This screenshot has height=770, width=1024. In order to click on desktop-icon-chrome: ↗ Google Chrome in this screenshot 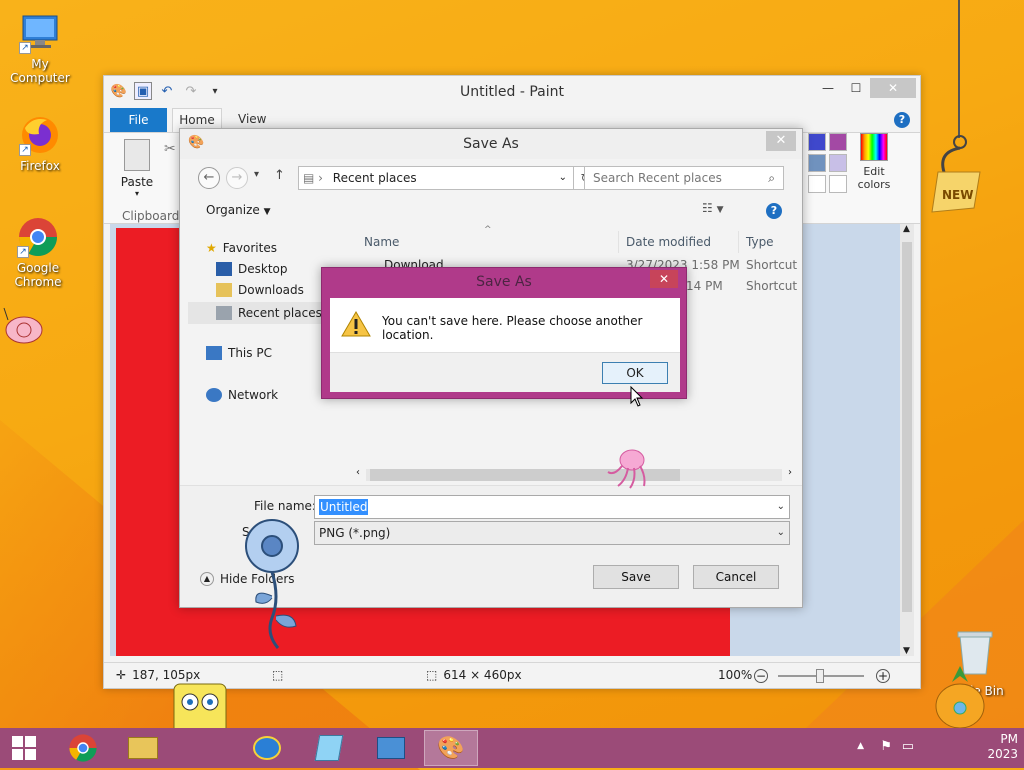, I will do `click(38, 252)`.